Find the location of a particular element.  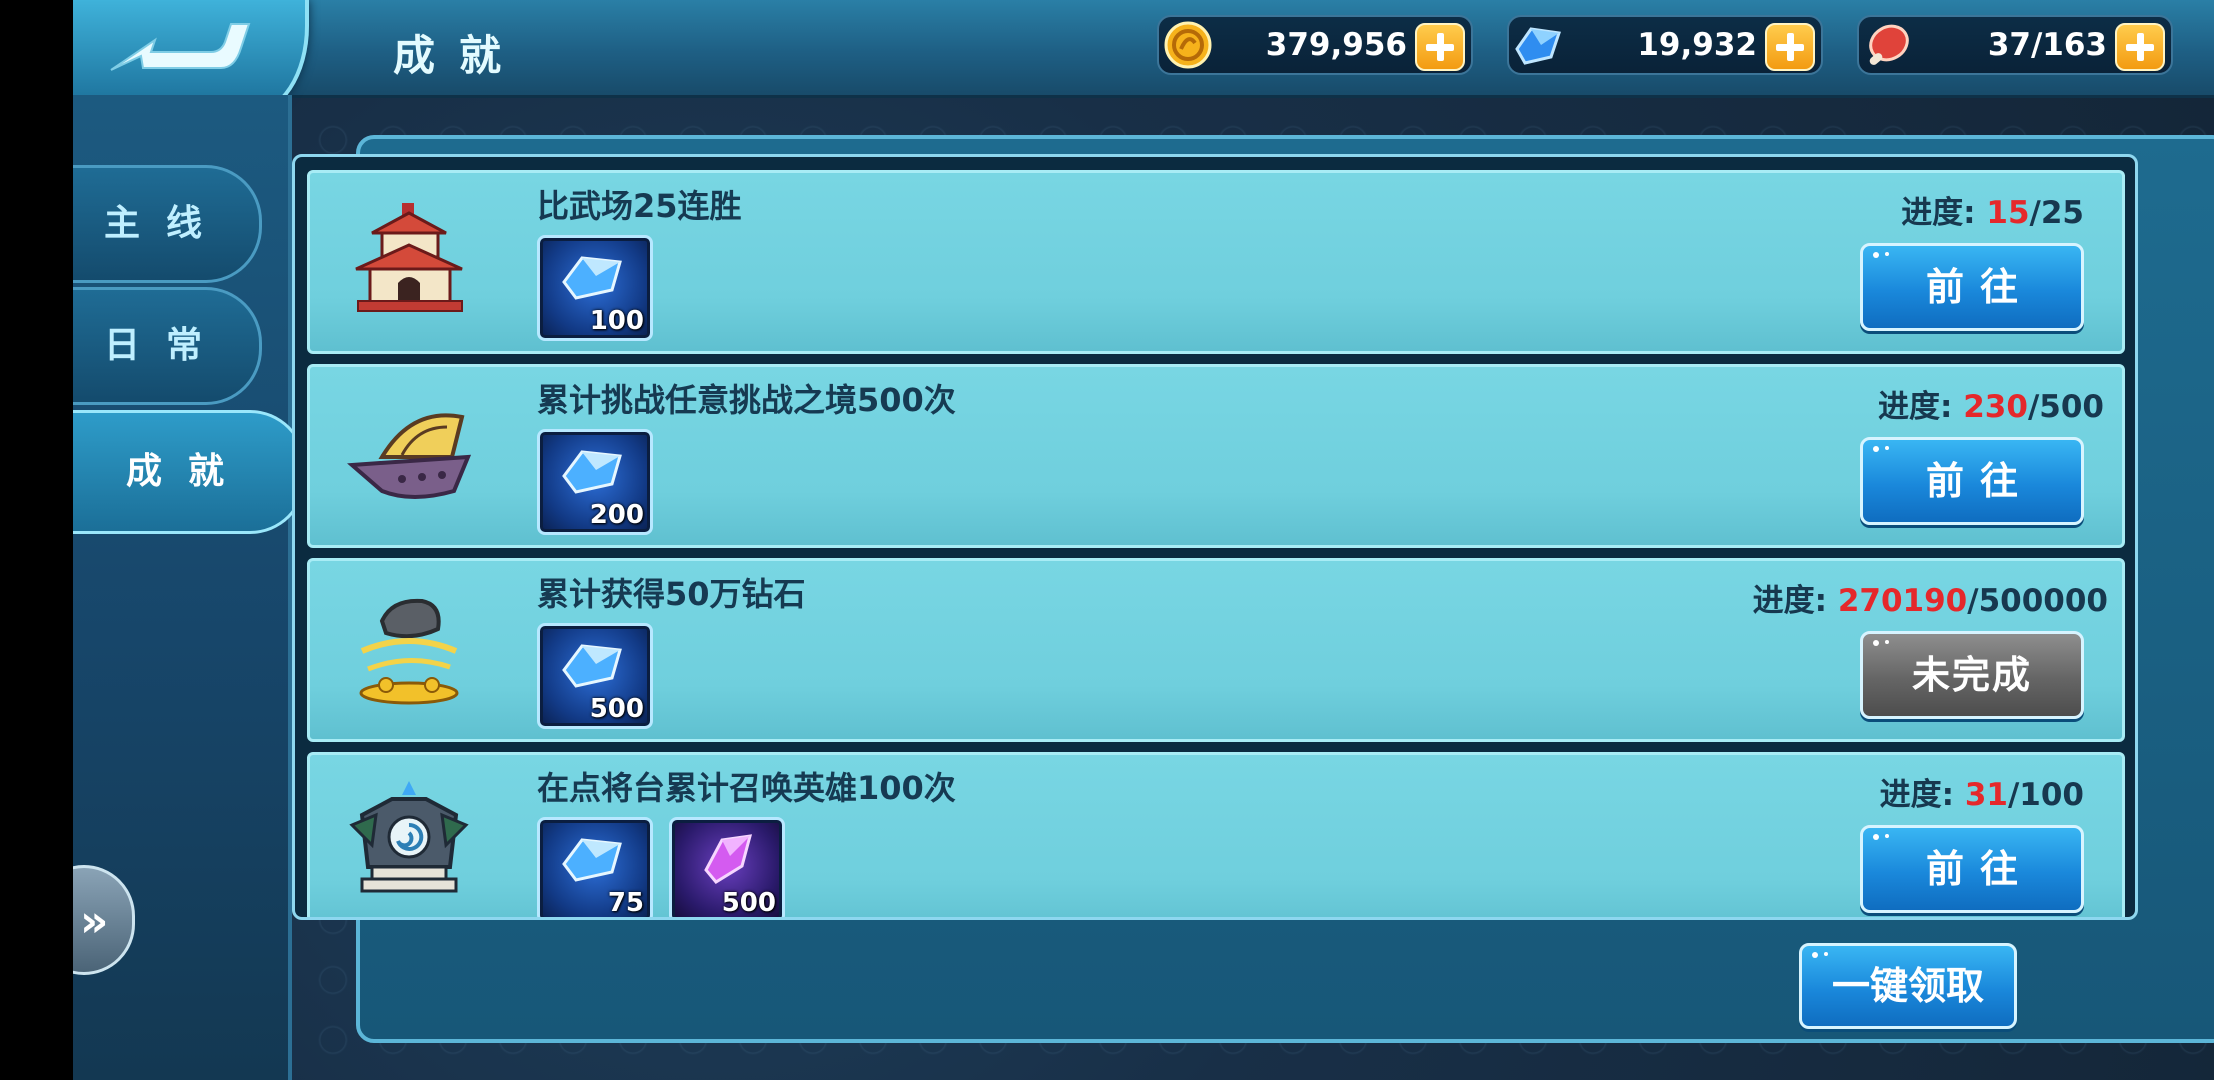

achievement-row: 累计获得50万钻石 500 进度: 270190/500000 未完成 is located at coordinates (1216, 650).